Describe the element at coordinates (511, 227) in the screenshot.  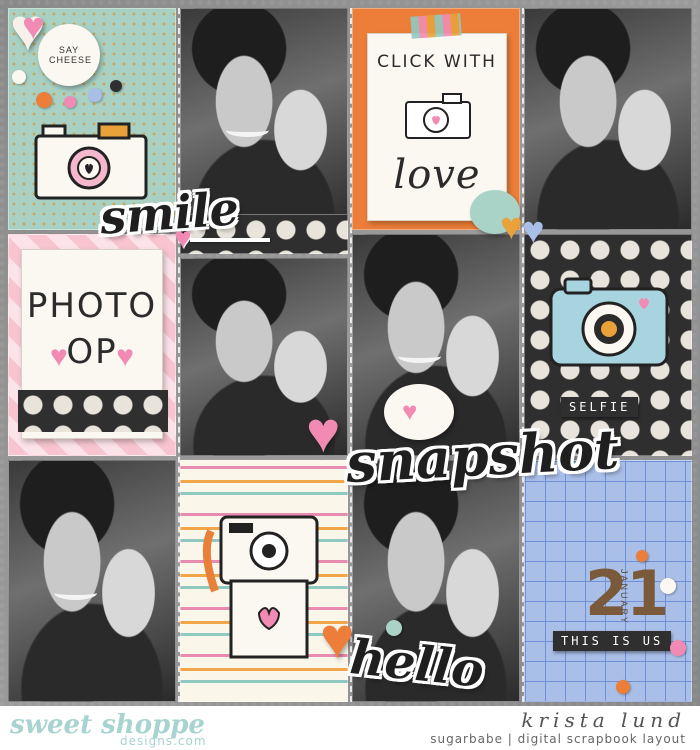
I see `speech-heart-orange-icon: ♥` at that location.